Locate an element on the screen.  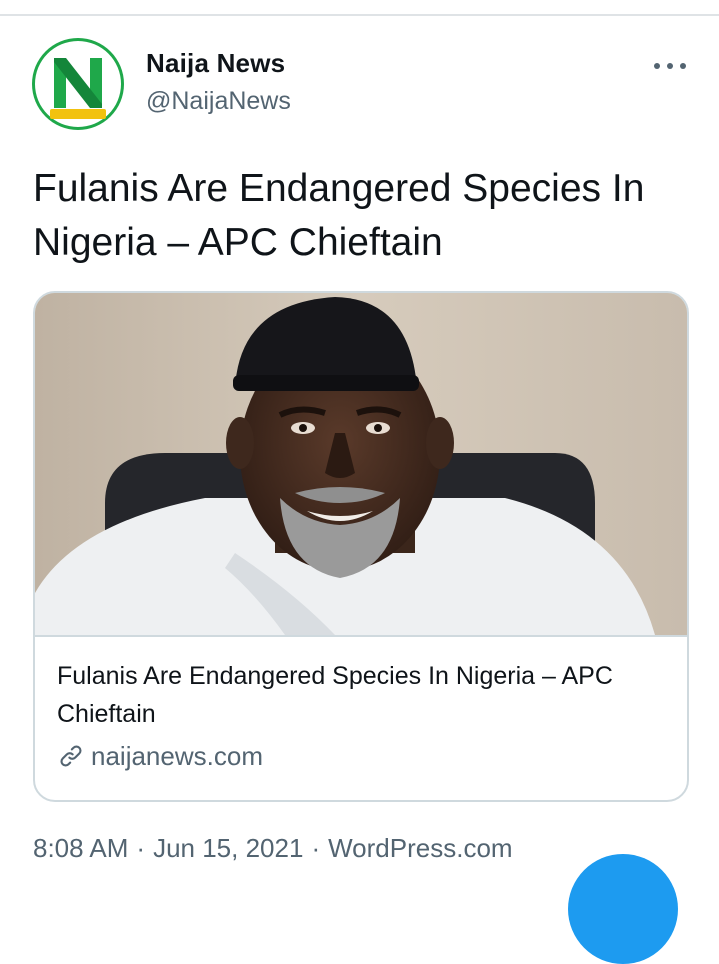
tweet-source: WordPress.com is located at coordinates (420, 848).